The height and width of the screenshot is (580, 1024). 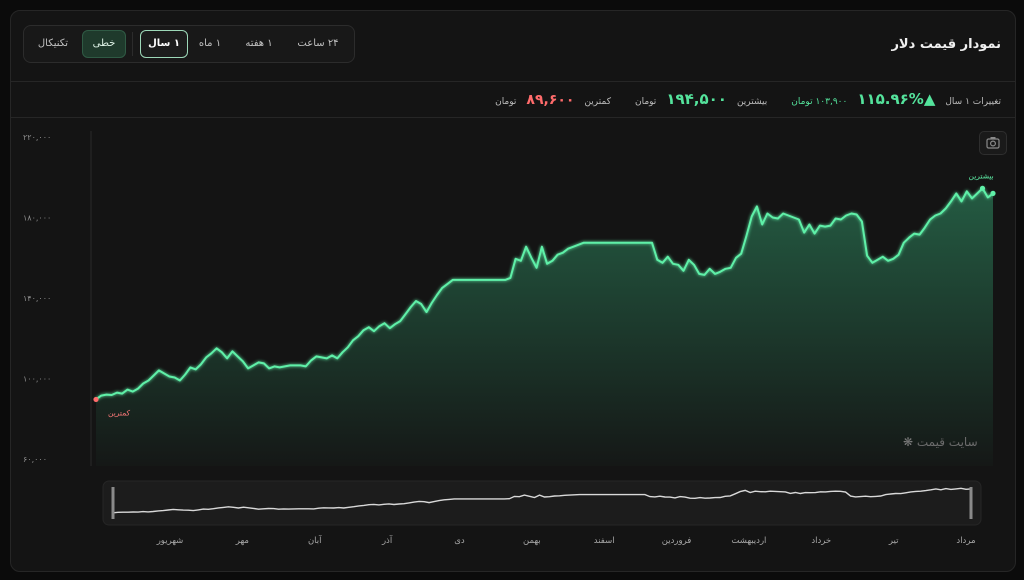 What do you see at coordinates (748, 541) in the screenshot?
I see `x-month-label: اردیبهشت` at bounding box center [748, 541].